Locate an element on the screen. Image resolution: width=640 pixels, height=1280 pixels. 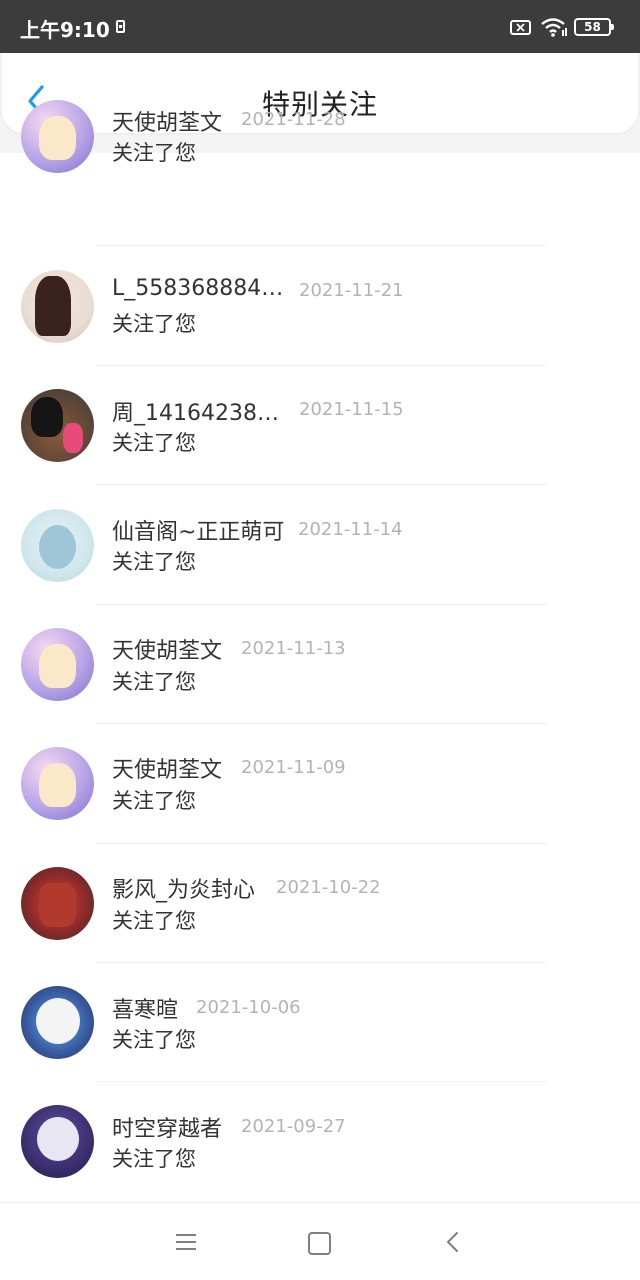
no-signal-icon is located at coordinates (520, 27).